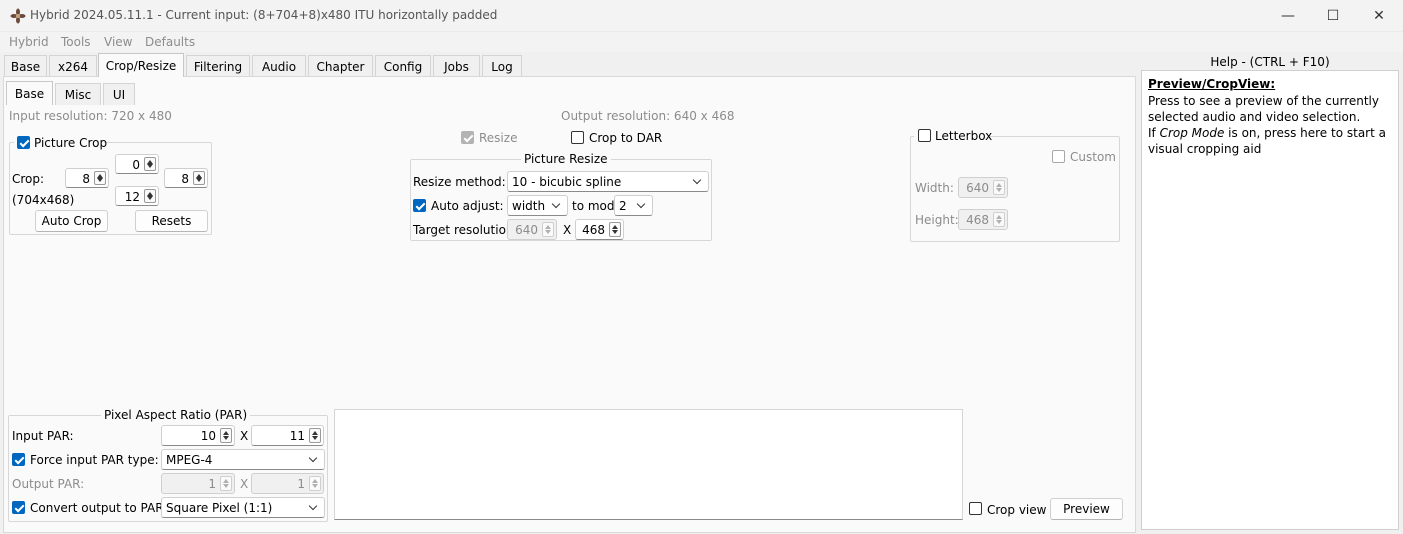  Describe the element at coordinates (1086, 509) in the screenshot. I see `preview-button: Preview` at that location.